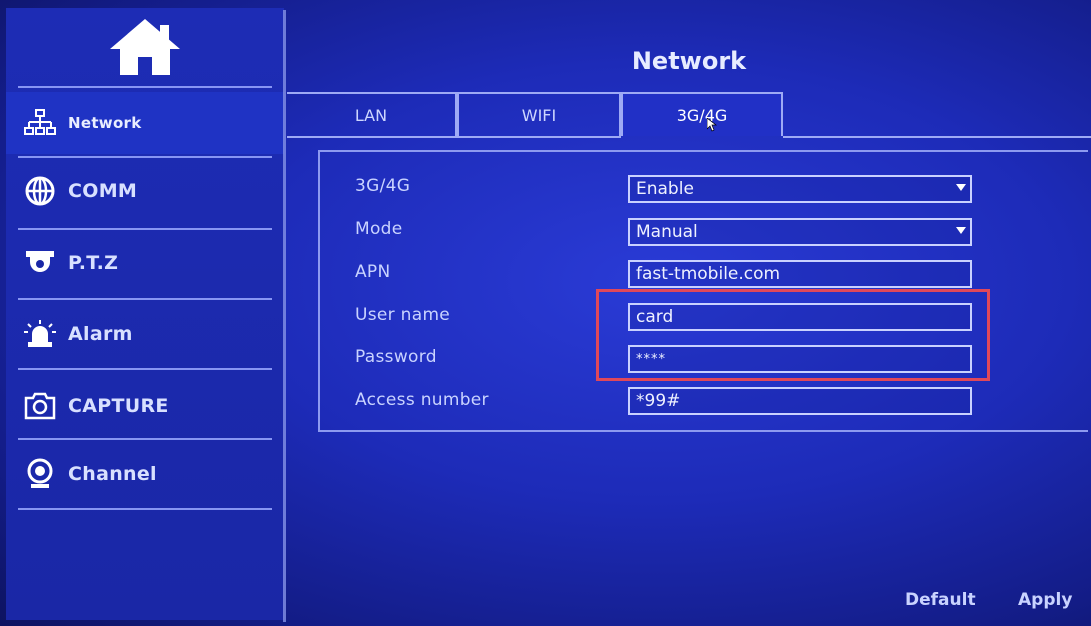 The width and height of the screenshot is (1091, 626). I want to click on home-icon, so click(145, 47).